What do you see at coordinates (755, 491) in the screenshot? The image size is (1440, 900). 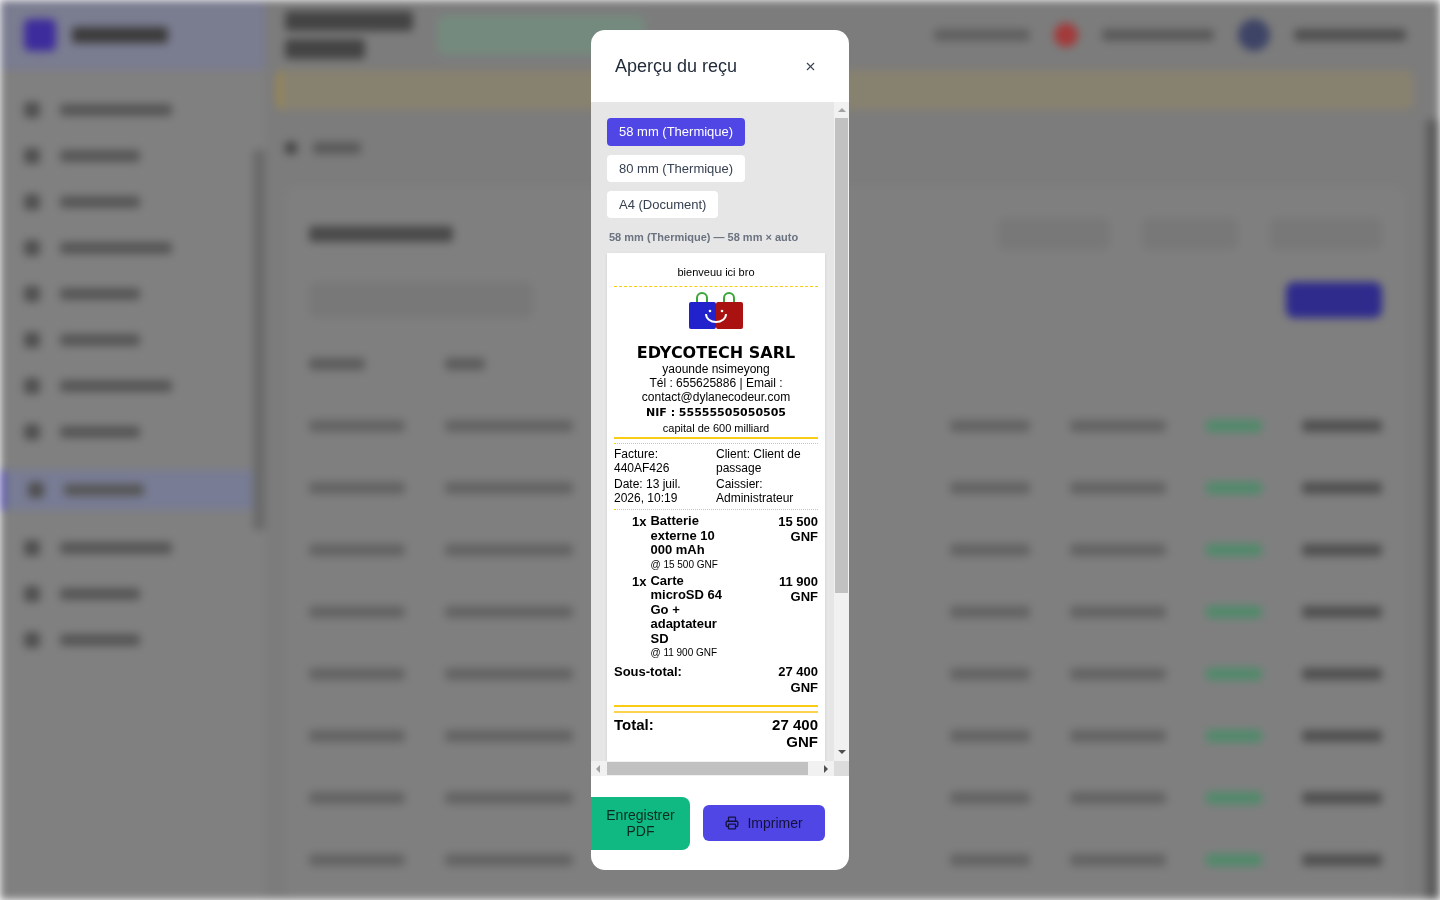 I see `receipt-info-text: Caissier: Administrateur` at bounding box center [755, 491].